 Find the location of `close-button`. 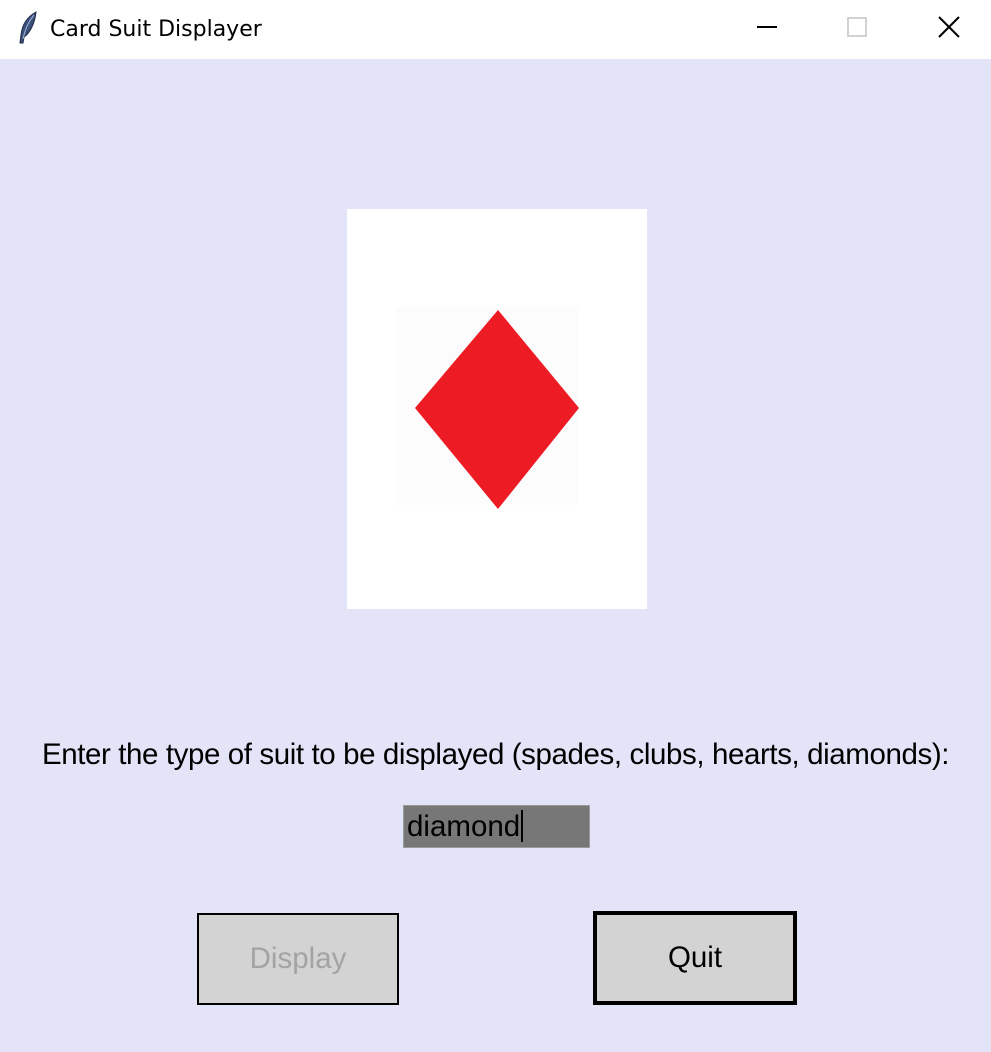

close-button is located at coordinates (947, 29).